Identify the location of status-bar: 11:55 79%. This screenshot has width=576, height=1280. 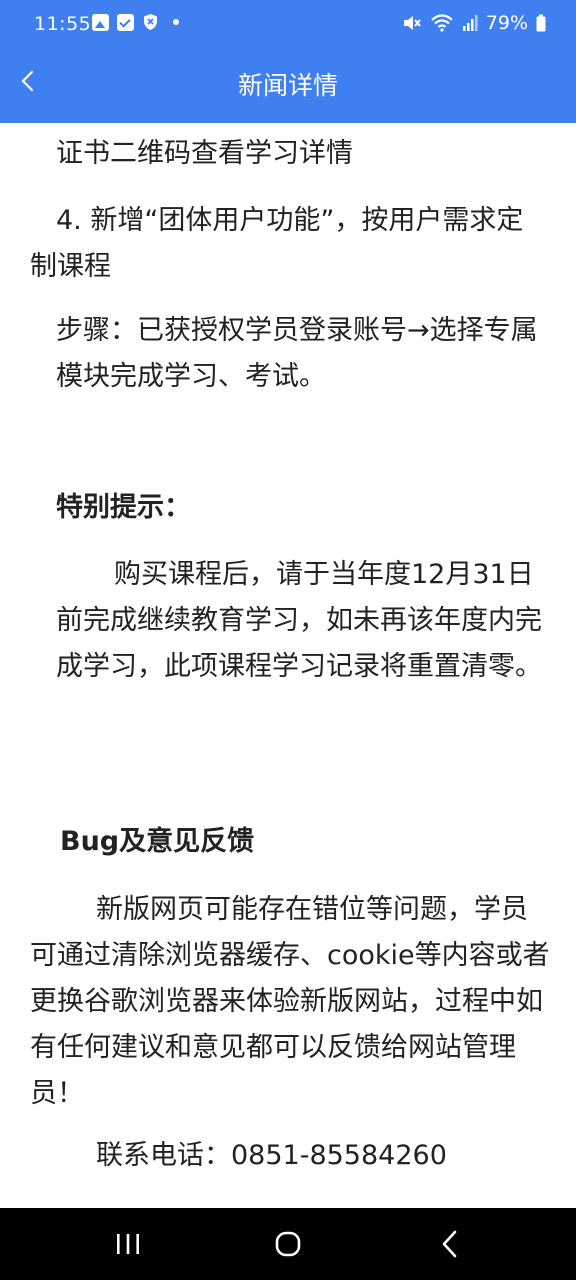
(288, 25).